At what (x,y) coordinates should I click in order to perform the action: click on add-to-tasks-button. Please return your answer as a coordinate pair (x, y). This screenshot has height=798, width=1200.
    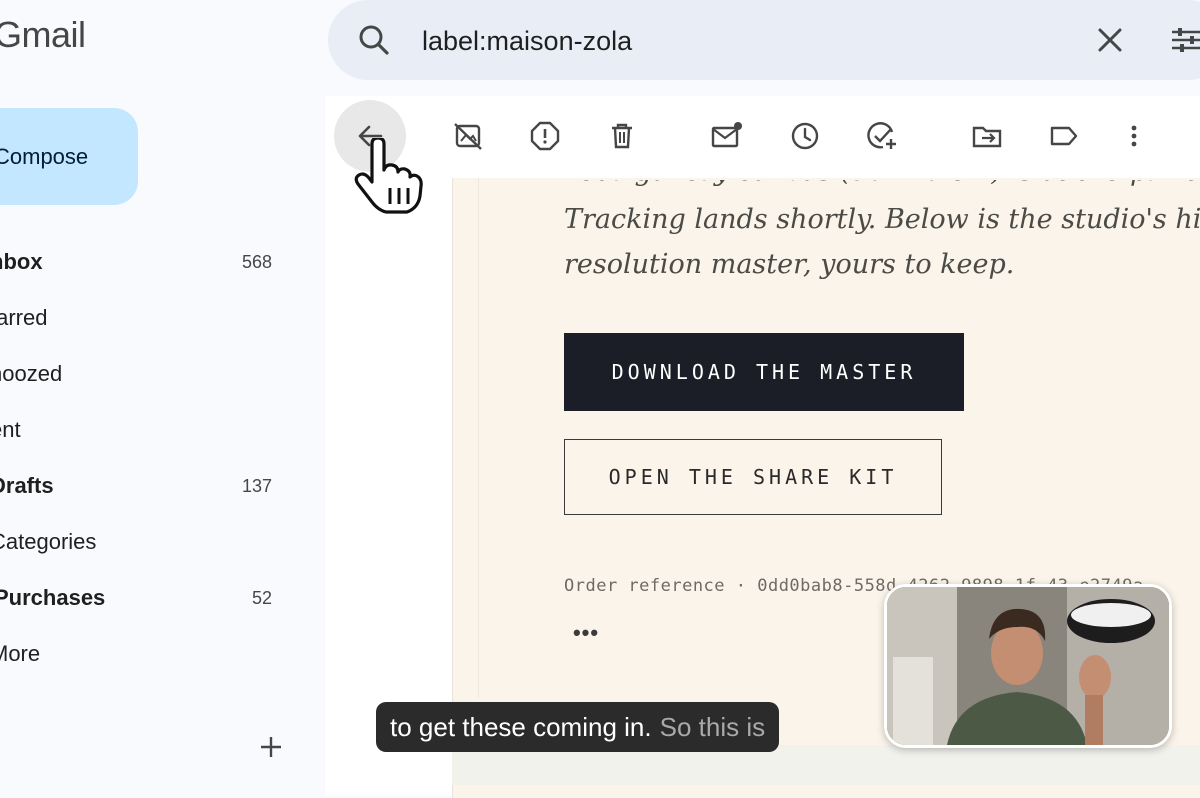
    Looking at the image, I should click on (882, 136).